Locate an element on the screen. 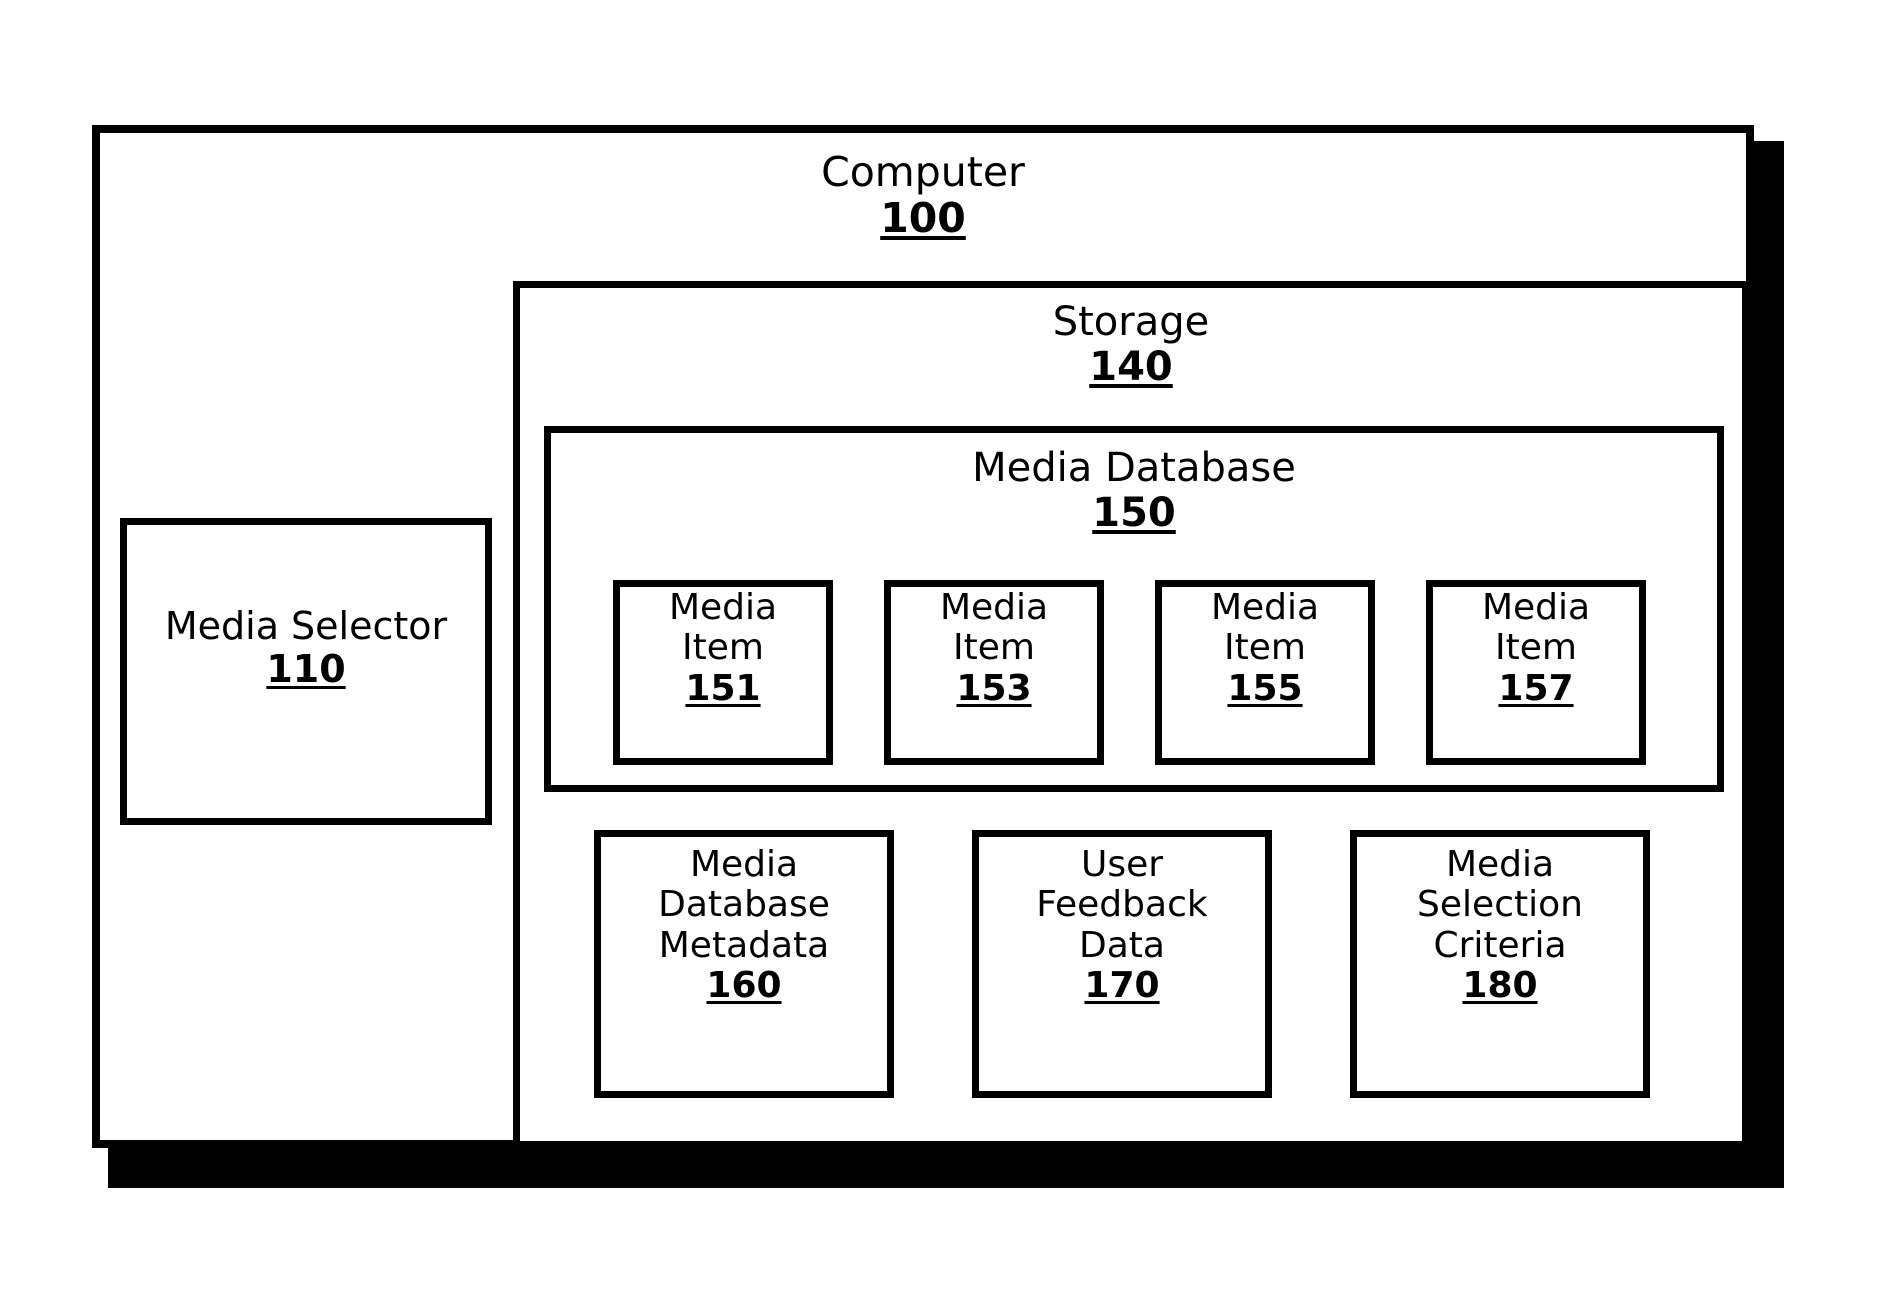 This screenshot has width=1892, height=1309. computer-label-group: Computer 100 is located at coordinates (923, 195).